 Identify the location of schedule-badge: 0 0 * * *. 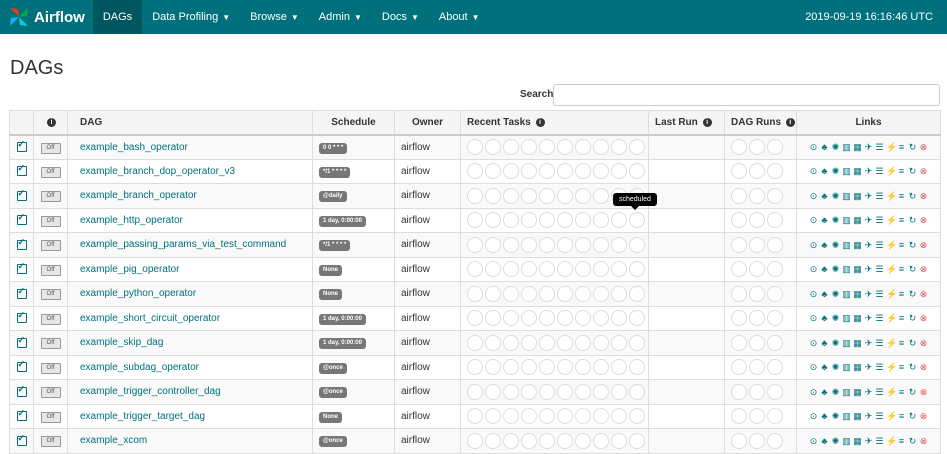
(333, 148).